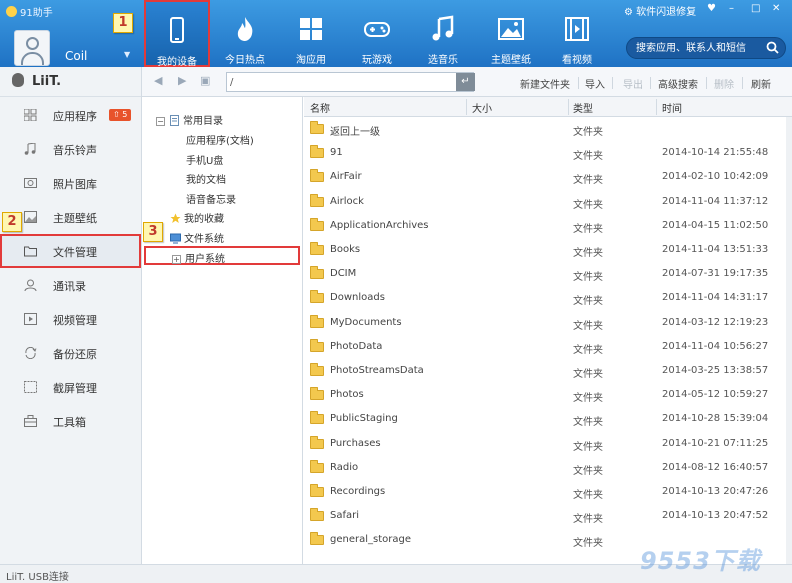  What do you see at coordinates (160, 121) in the screenshot?
I see `collapse-icon: −` at bounding box center [160, 121].